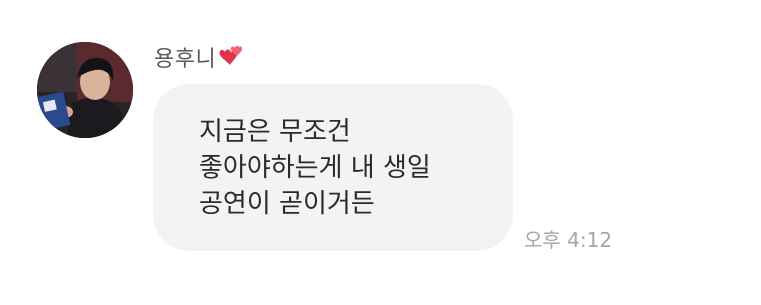 The height and width of the screenshot is (305, 761). Describe the element at coordinates (315, 168) in the screenshot. I see `message-line: 좋아야하는게 내 생일` at that location.